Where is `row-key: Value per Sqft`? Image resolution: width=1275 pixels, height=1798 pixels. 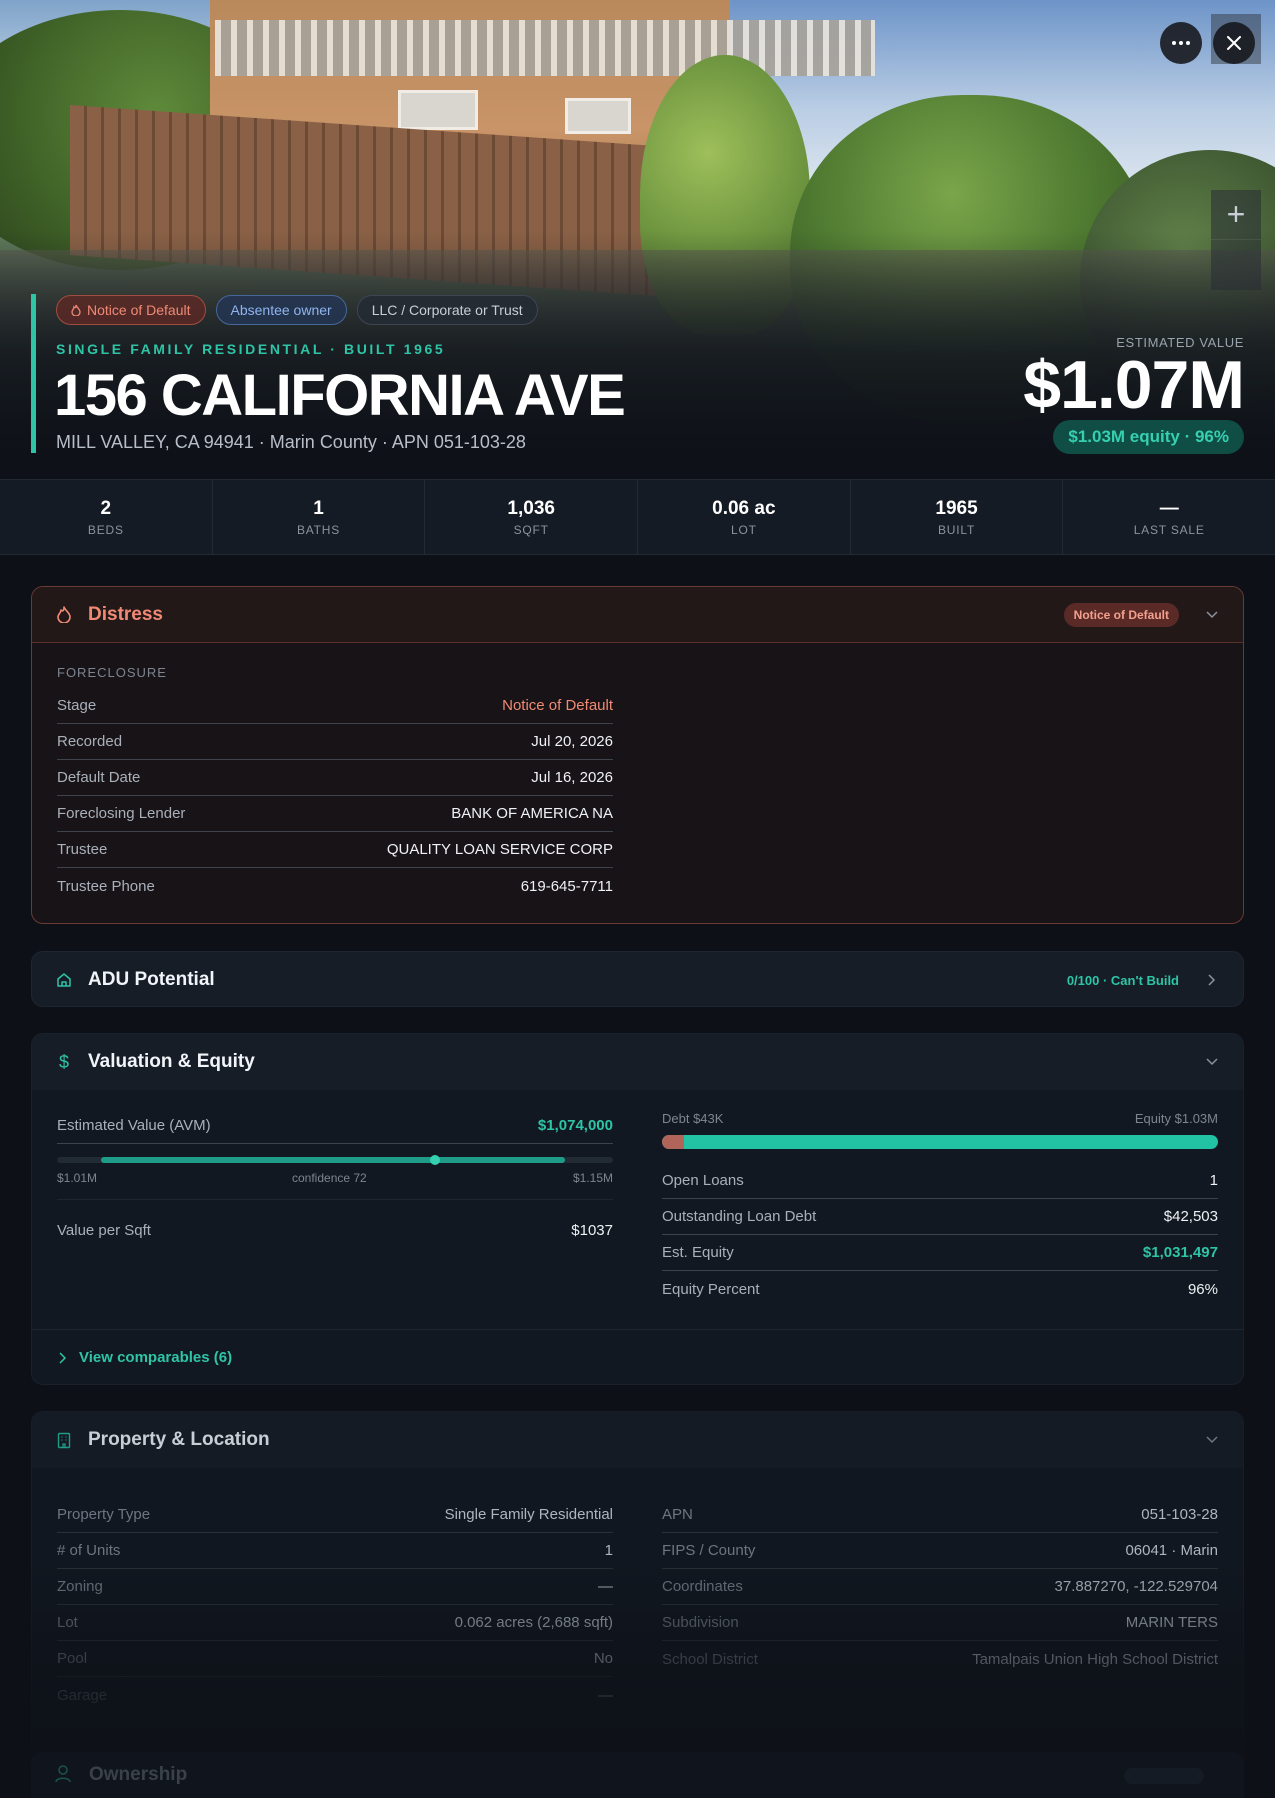
row-key: Value per Sqft is located at coordinates (104, 1230).